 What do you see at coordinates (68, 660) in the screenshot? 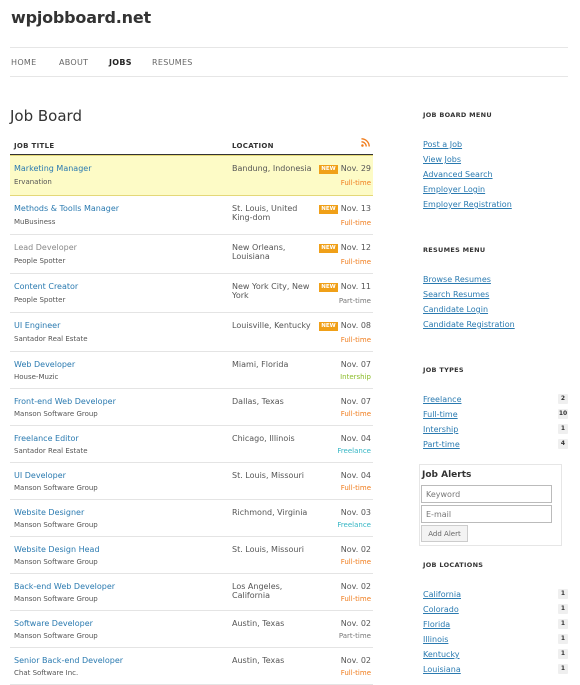
I see `job-title-link: Senior Back-end Developer` at bounding box center [68, 660].